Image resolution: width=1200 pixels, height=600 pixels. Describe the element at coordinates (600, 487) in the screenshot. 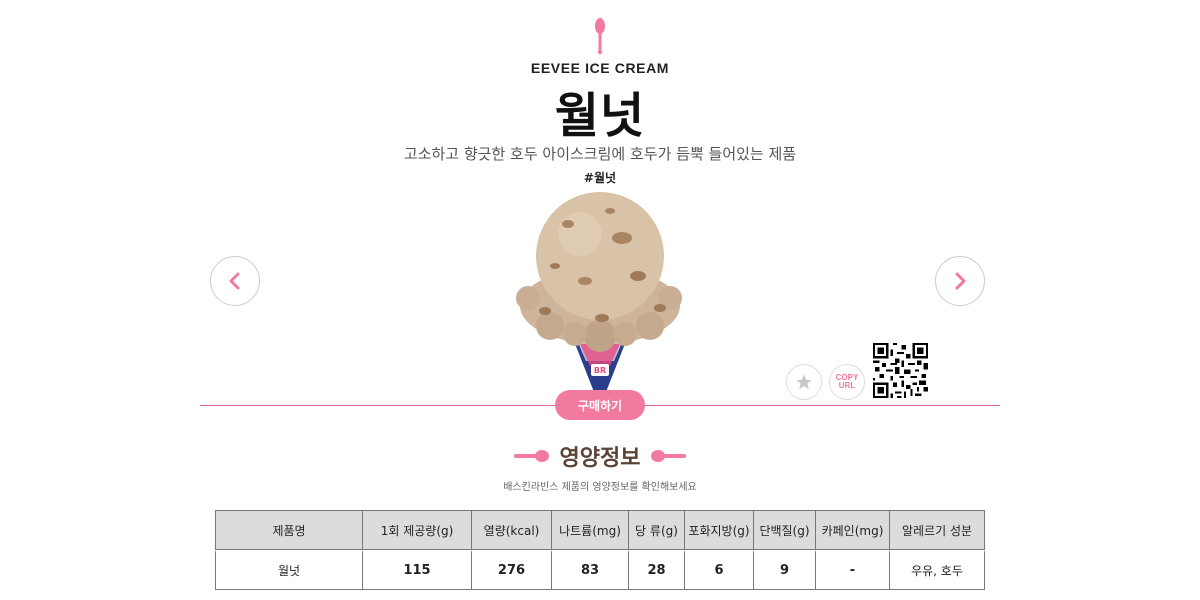

I see `nutrition-description: 배스킨라빈스 제품의 영양정보를 확인해보세요` at that location.